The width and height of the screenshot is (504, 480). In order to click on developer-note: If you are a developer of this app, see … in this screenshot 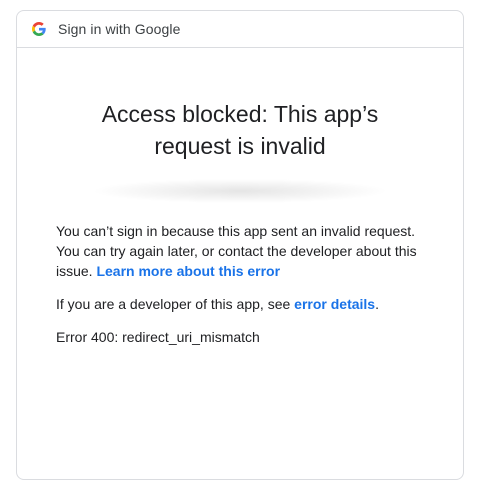, I will do `click(244, 304)`.